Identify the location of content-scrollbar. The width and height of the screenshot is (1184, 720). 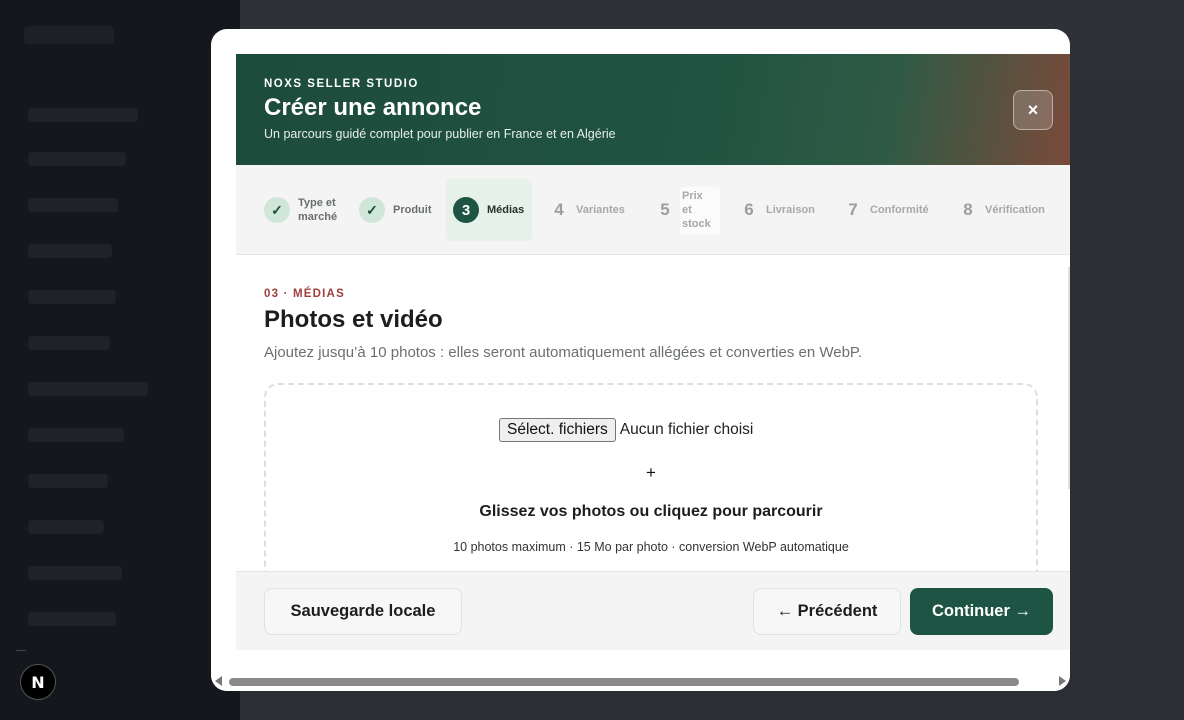
(1069, 378).